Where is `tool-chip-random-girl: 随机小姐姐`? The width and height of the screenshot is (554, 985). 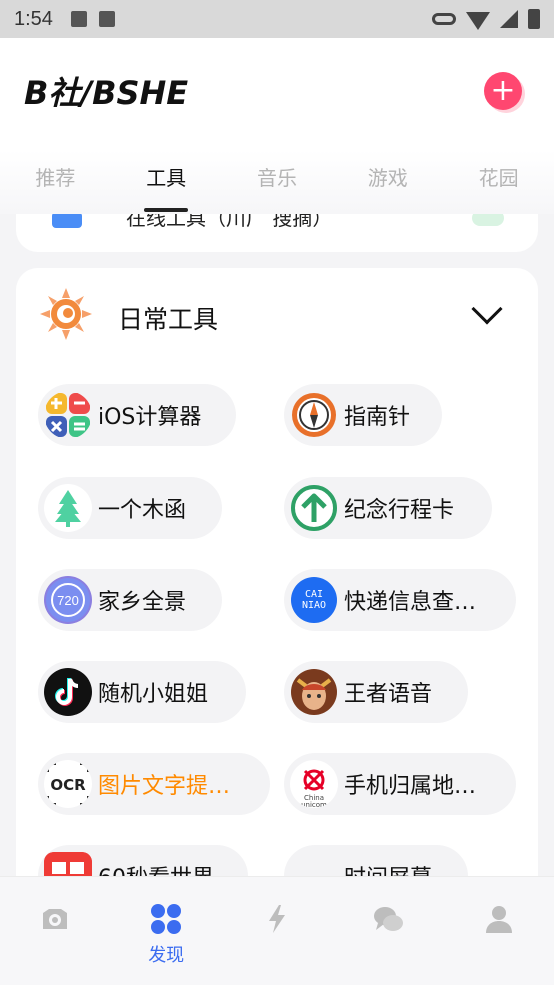 tool-chip-random-girl: 随机小姐姐 is located at coordinates (142, 692).